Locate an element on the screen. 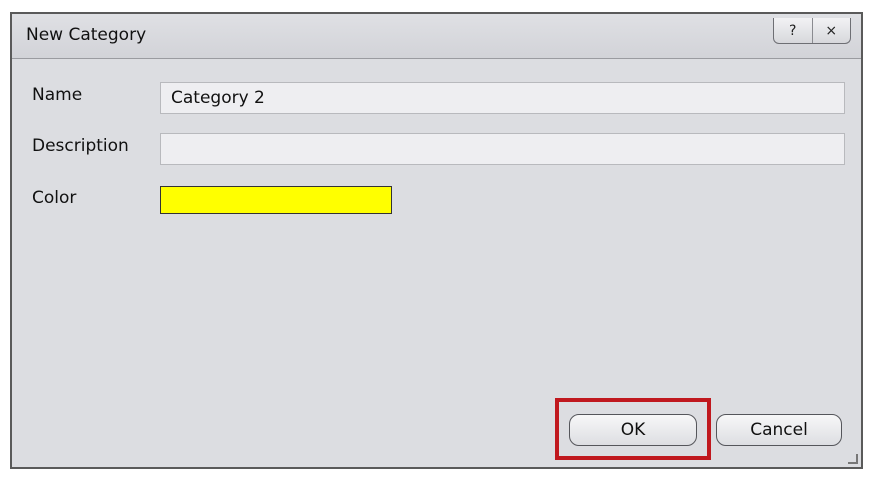 Image resolution: width=872 pixels, height=477 pixels. ok-button: OK is located at coordinates (633, 430).